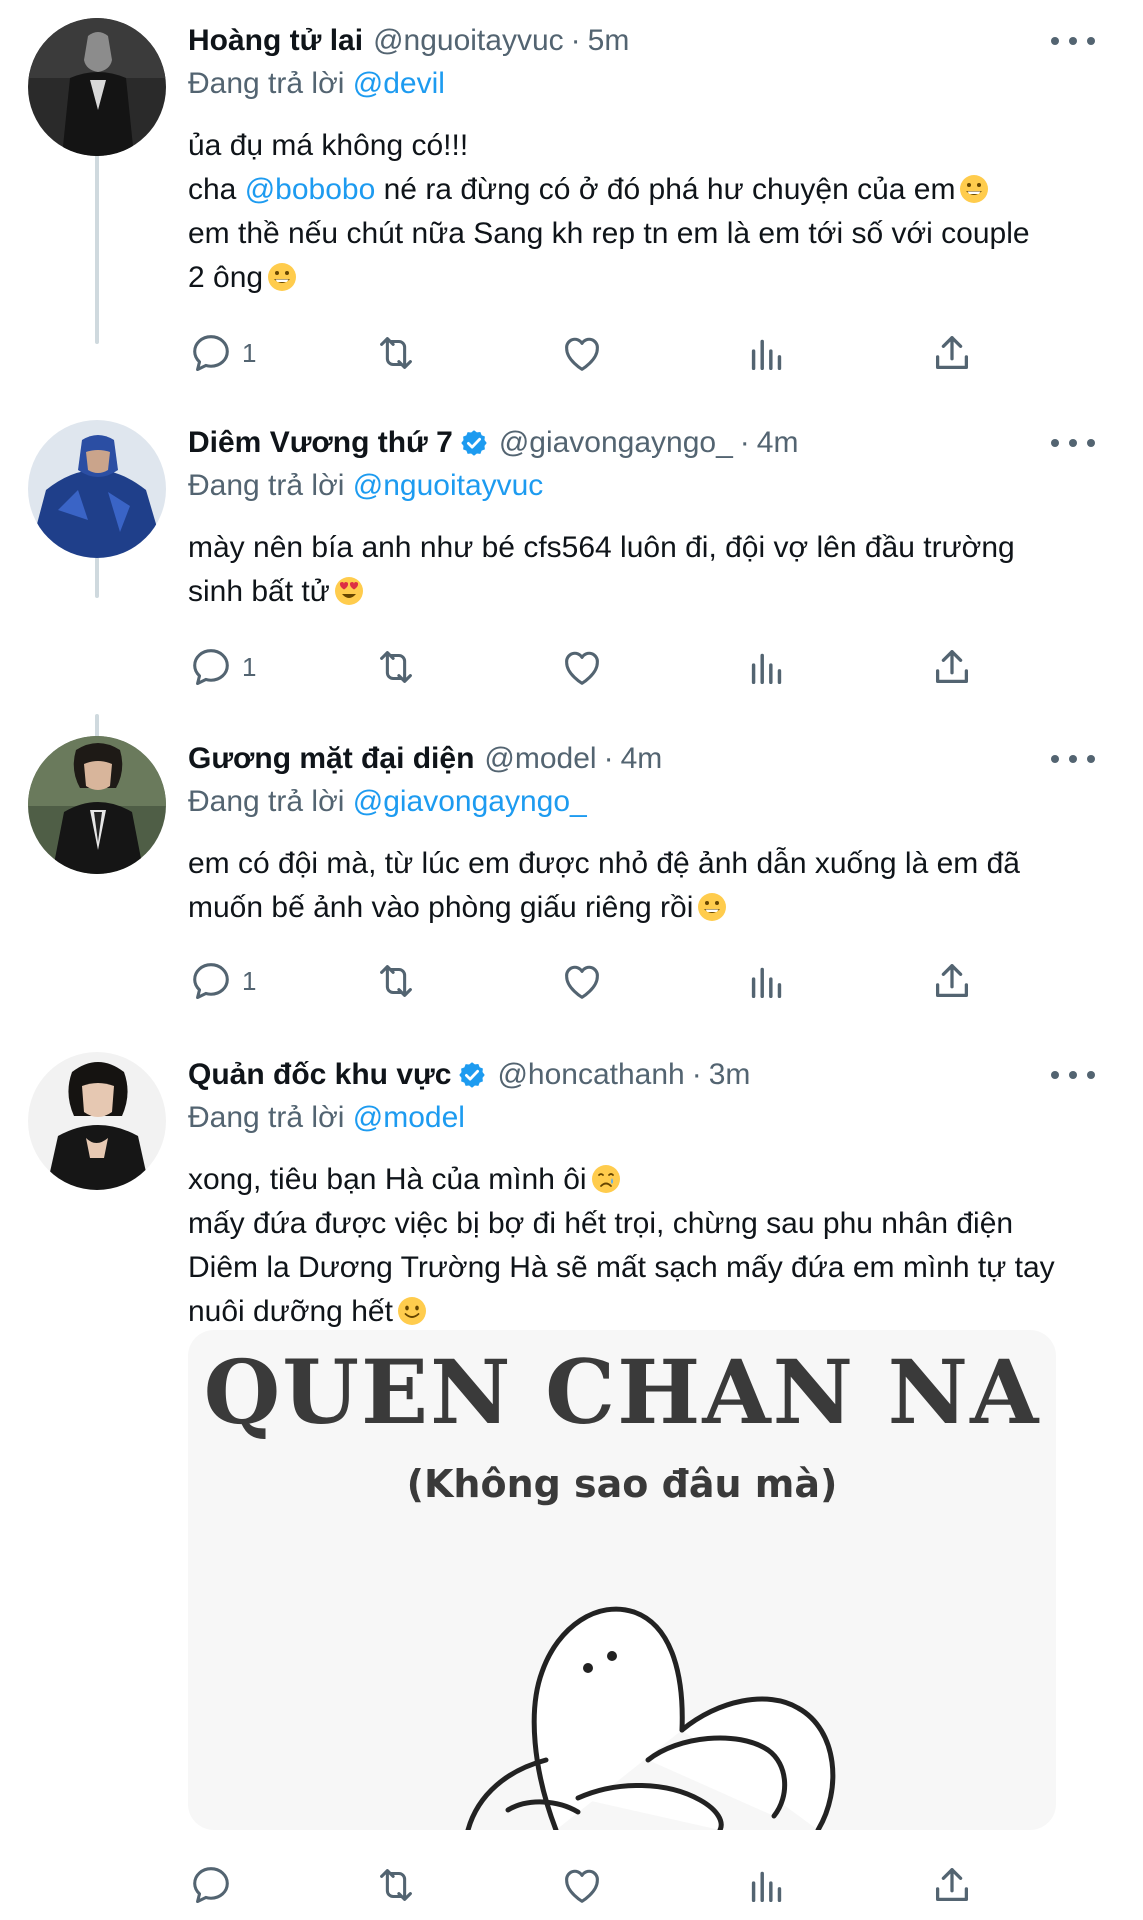 The image size is (1143, 1920). What do you see at coordinates (622, 1484) in the screenshot?
I see `media-subtitle: (Không sao đâu mà)` at bounding box center [622, 1484].